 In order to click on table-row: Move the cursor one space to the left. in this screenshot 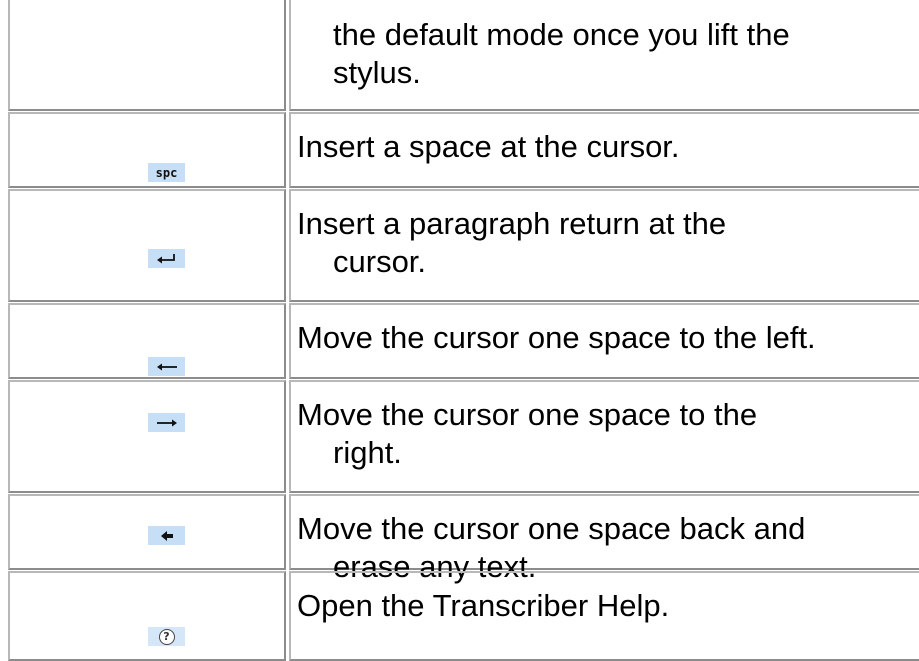, I will do `click(459, 341)`.